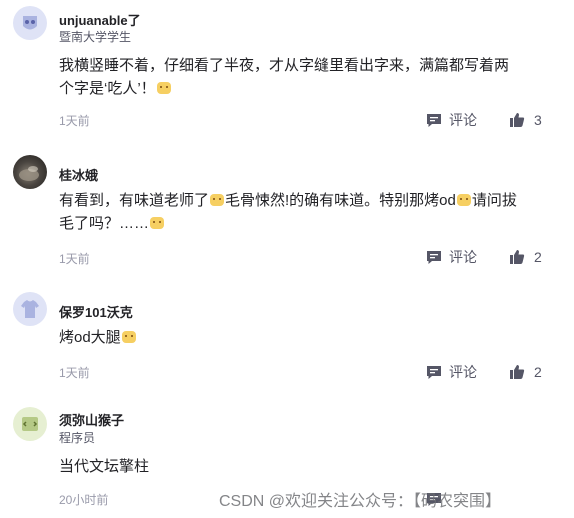 The width and height of the screenshot is (574, 518). What do you see at coordinates (84, 500) in the screenshot?
I see `comment-time: 20小时前` at bounding box center [84, 500].